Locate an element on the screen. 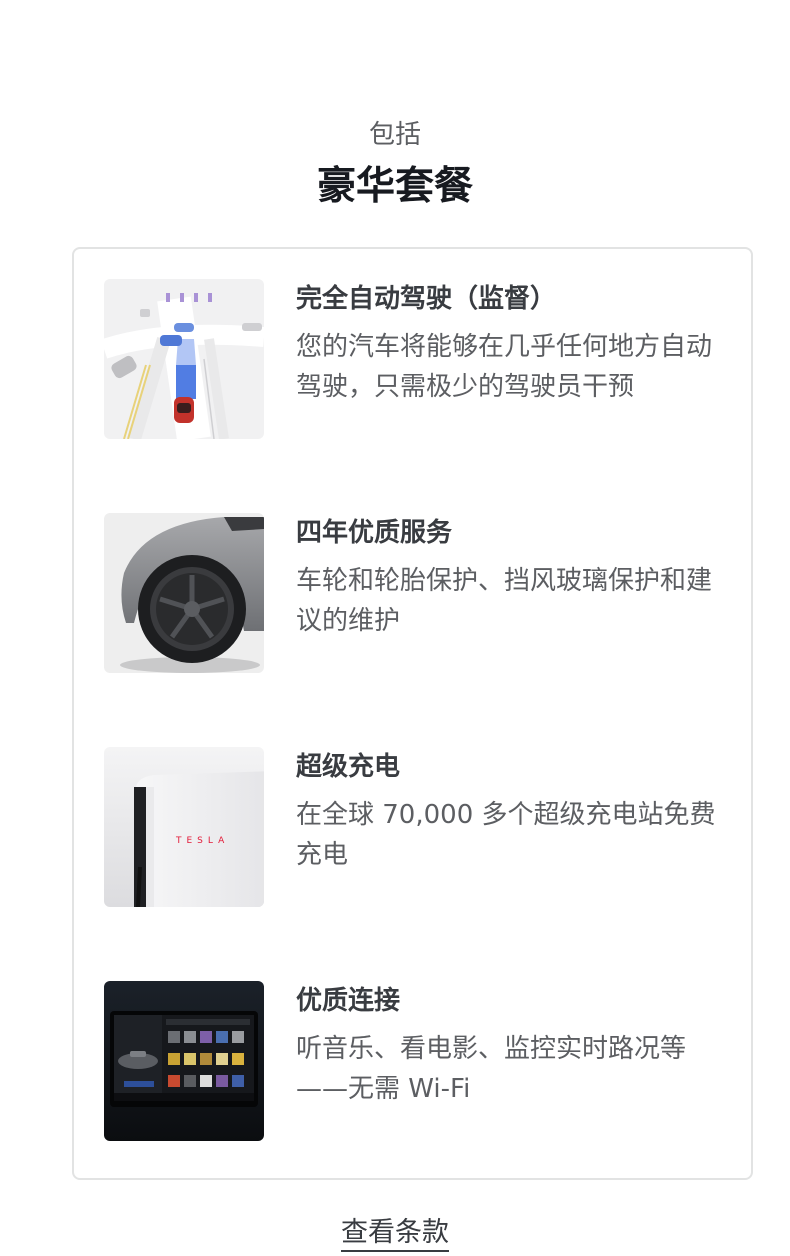 This screenshot has height=1256, width=790. autopilot-visualization-image is located at coordinates (184, 359).